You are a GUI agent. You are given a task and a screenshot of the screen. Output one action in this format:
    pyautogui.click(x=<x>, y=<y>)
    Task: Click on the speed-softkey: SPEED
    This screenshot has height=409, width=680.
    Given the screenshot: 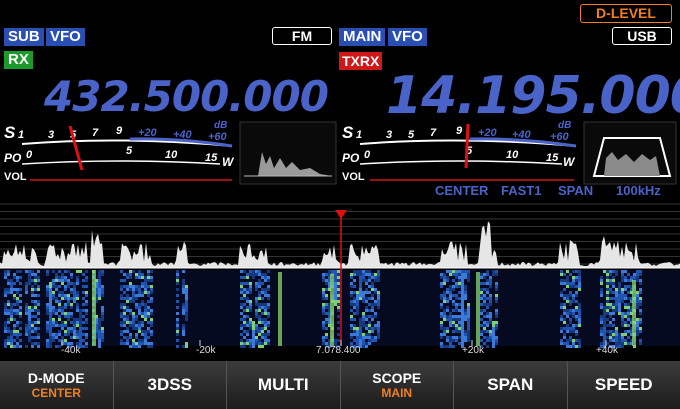 What is the action you would take?
    pyautogui.click(x=624, y=385)
    